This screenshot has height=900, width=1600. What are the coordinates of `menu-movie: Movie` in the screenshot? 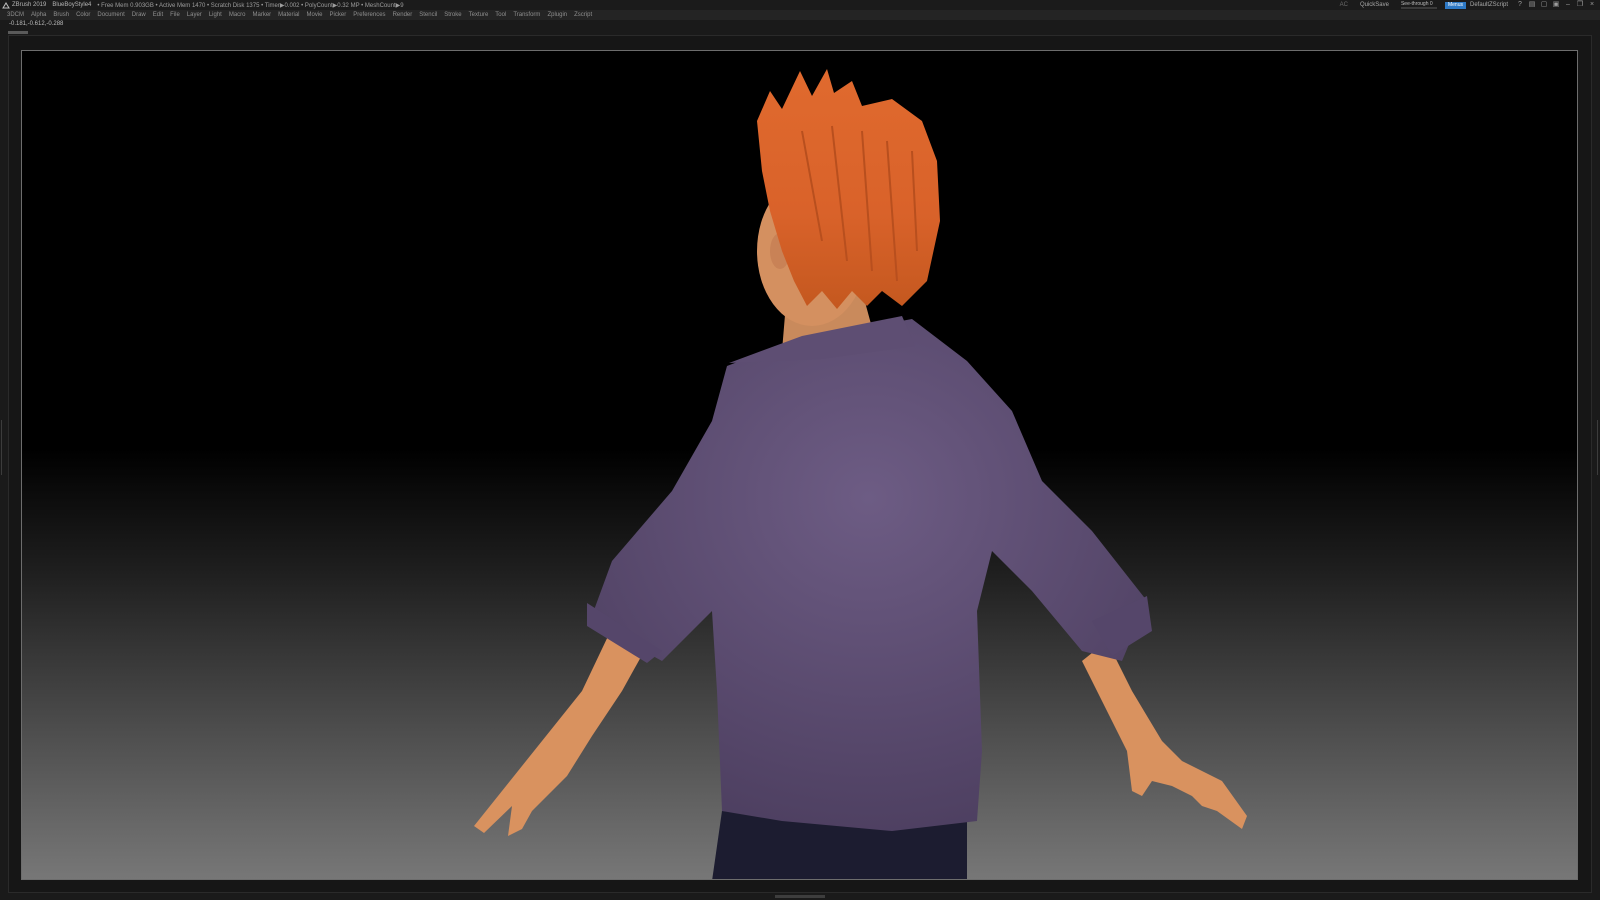 It's located at (315, 15).